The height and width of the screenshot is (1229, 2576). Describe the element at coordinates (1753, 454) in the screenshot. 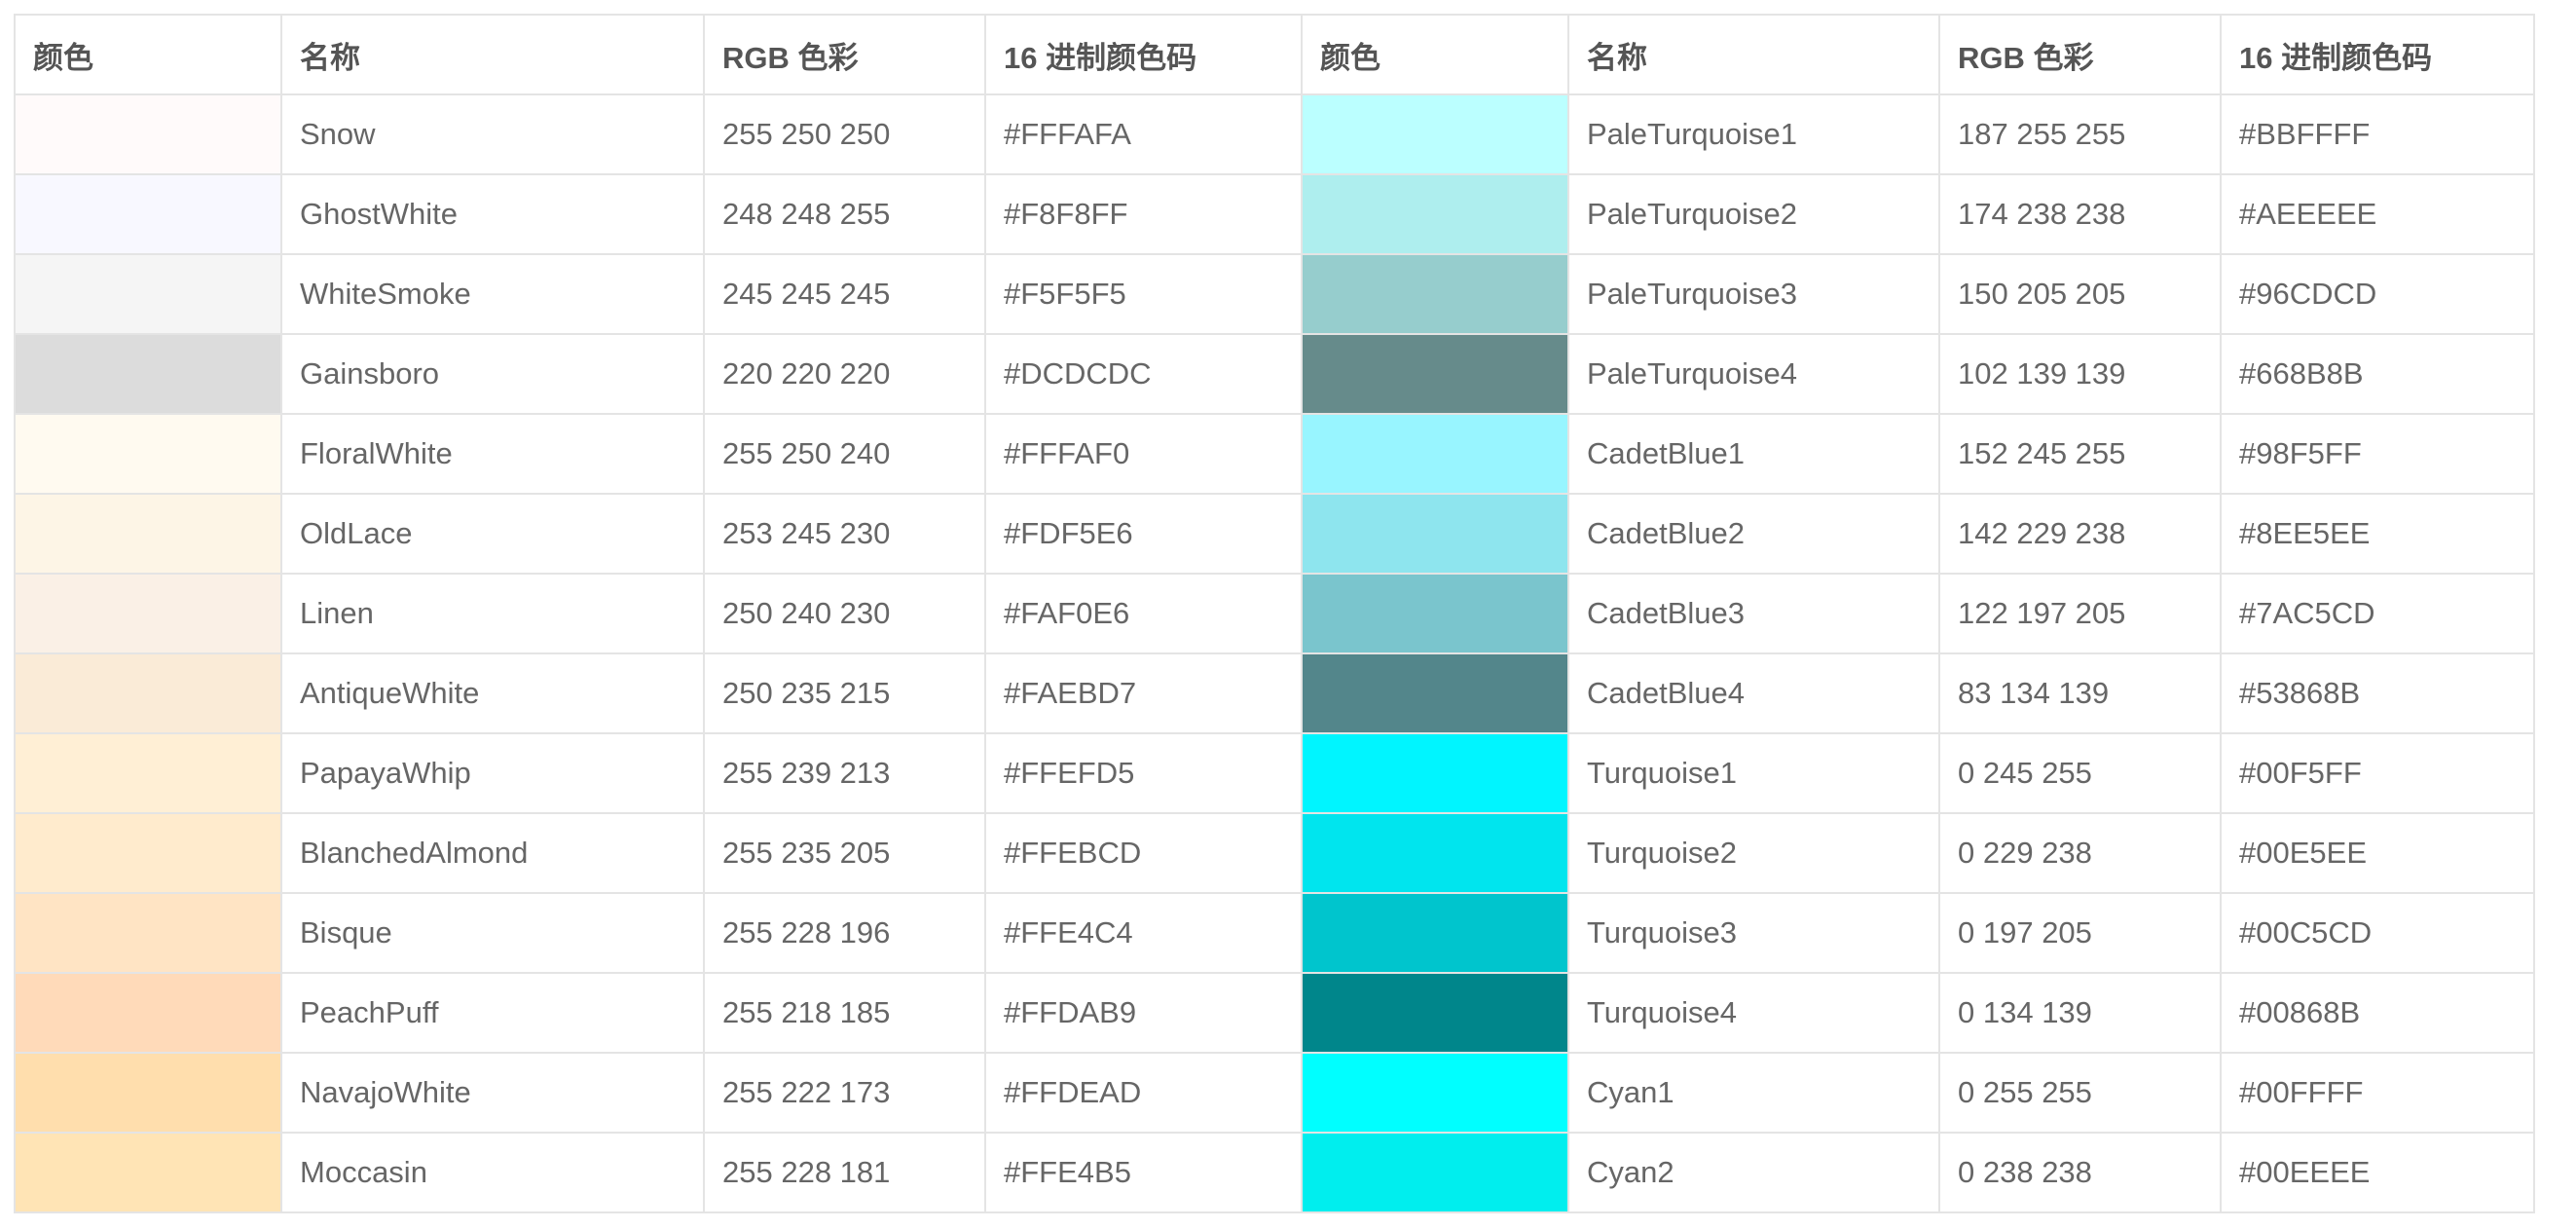

I see `color-name-right: CadetBlue1` at that location.